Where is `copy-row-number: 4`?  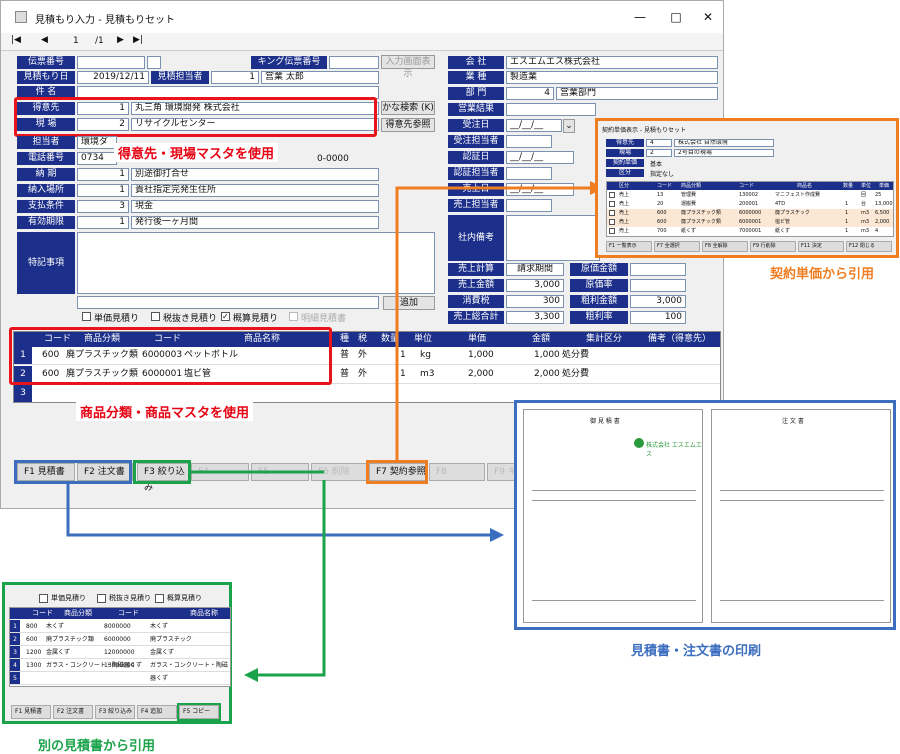 copy-row-number: 4 is located at coordinates (15, 665).